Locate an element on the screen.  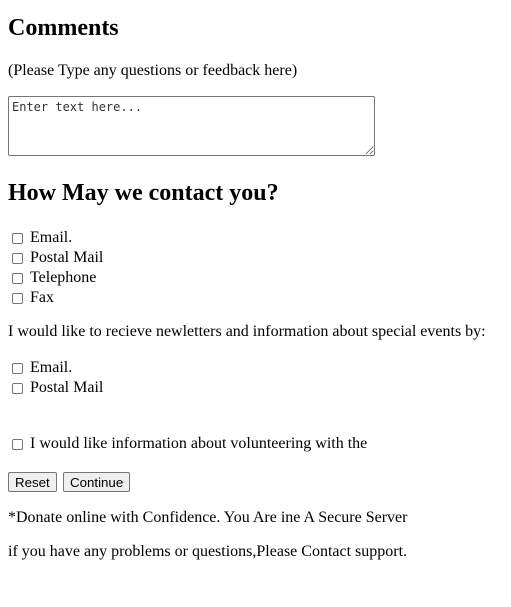
newsletter-email-checkbox is located at coordinates (17, 368).